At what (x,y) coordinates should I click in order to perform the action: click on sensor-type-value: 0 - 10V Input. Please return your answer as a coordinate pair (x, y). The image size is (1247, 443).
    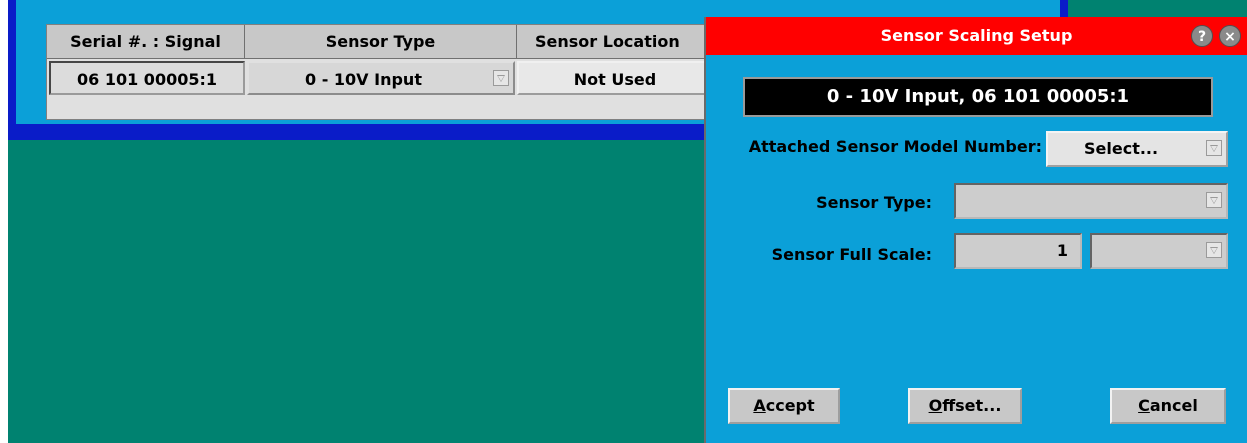
    Looking at the image, I should click on (363, 79).